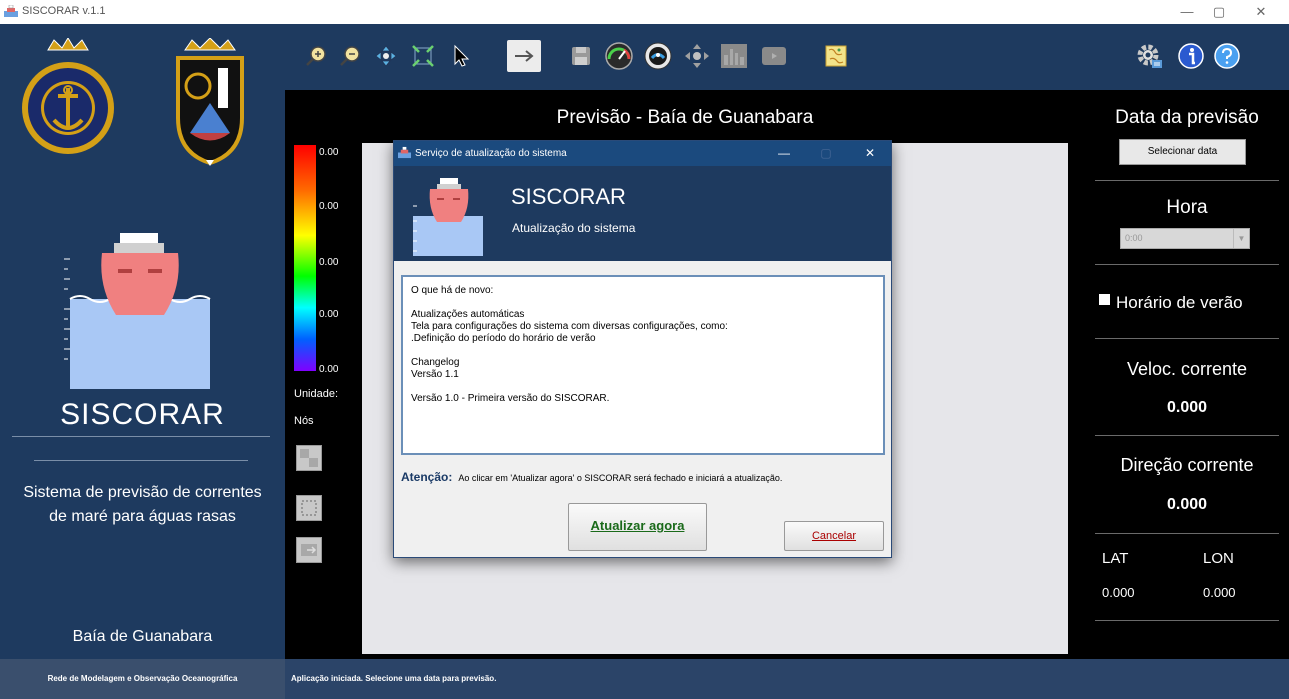  I want to click on lat-value: 0.000, so click(1118, 592).